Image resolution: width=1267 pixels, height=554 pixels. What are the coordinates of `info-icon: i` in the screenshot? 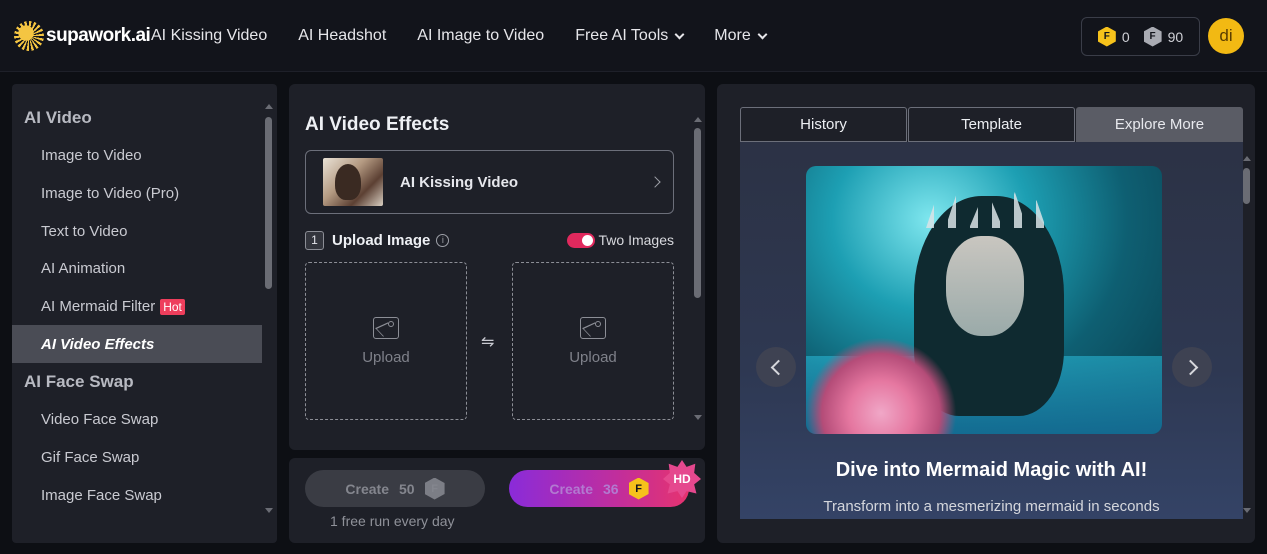 It's located at (443, 240).